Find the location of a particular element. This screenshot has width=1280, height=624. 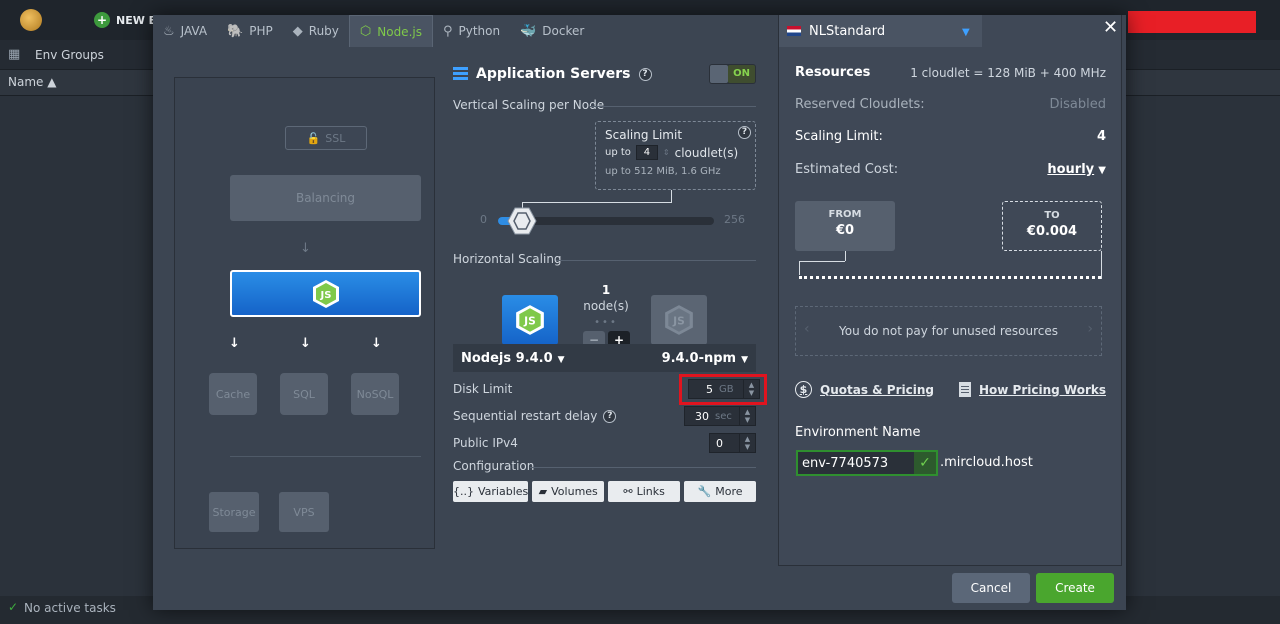

nosql-block: NoSQL is located at coordinates (375, 394).